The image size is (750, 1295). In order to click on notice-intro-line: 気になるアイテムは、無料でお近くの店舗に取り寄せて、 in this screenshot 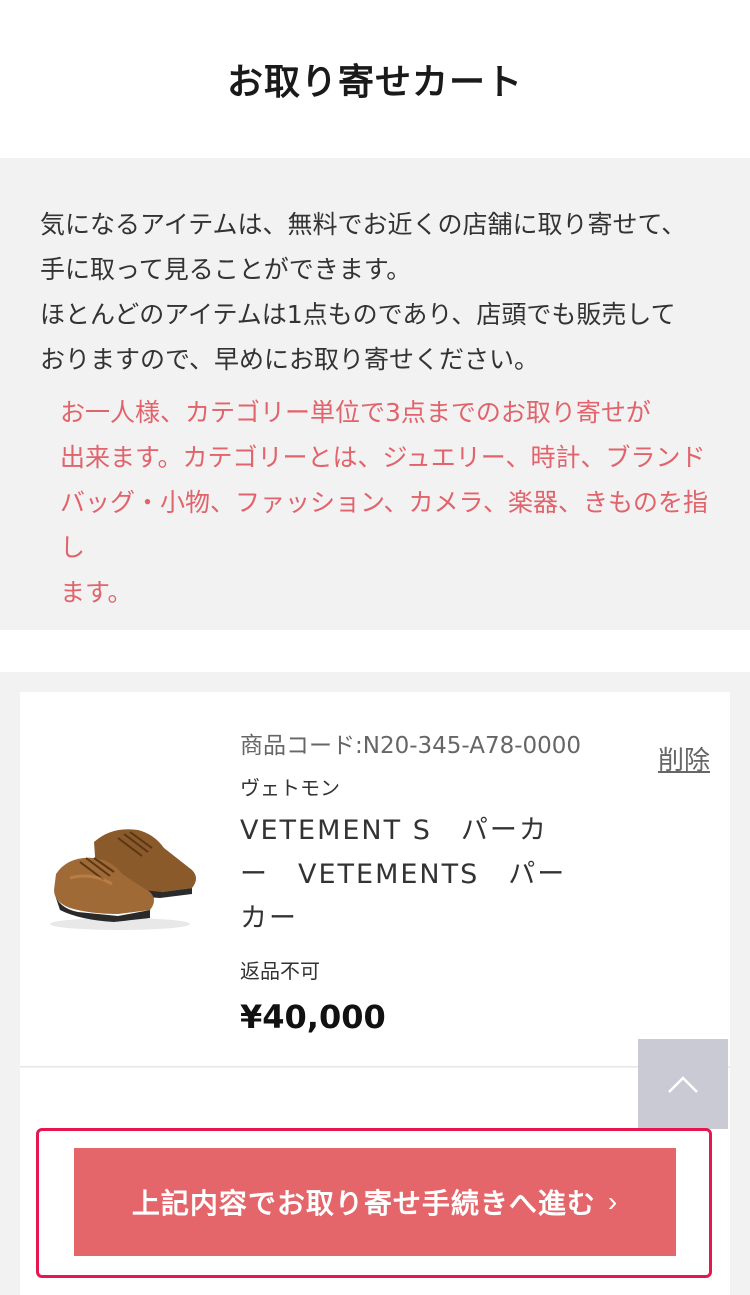, I will do `click(363, 224)`.